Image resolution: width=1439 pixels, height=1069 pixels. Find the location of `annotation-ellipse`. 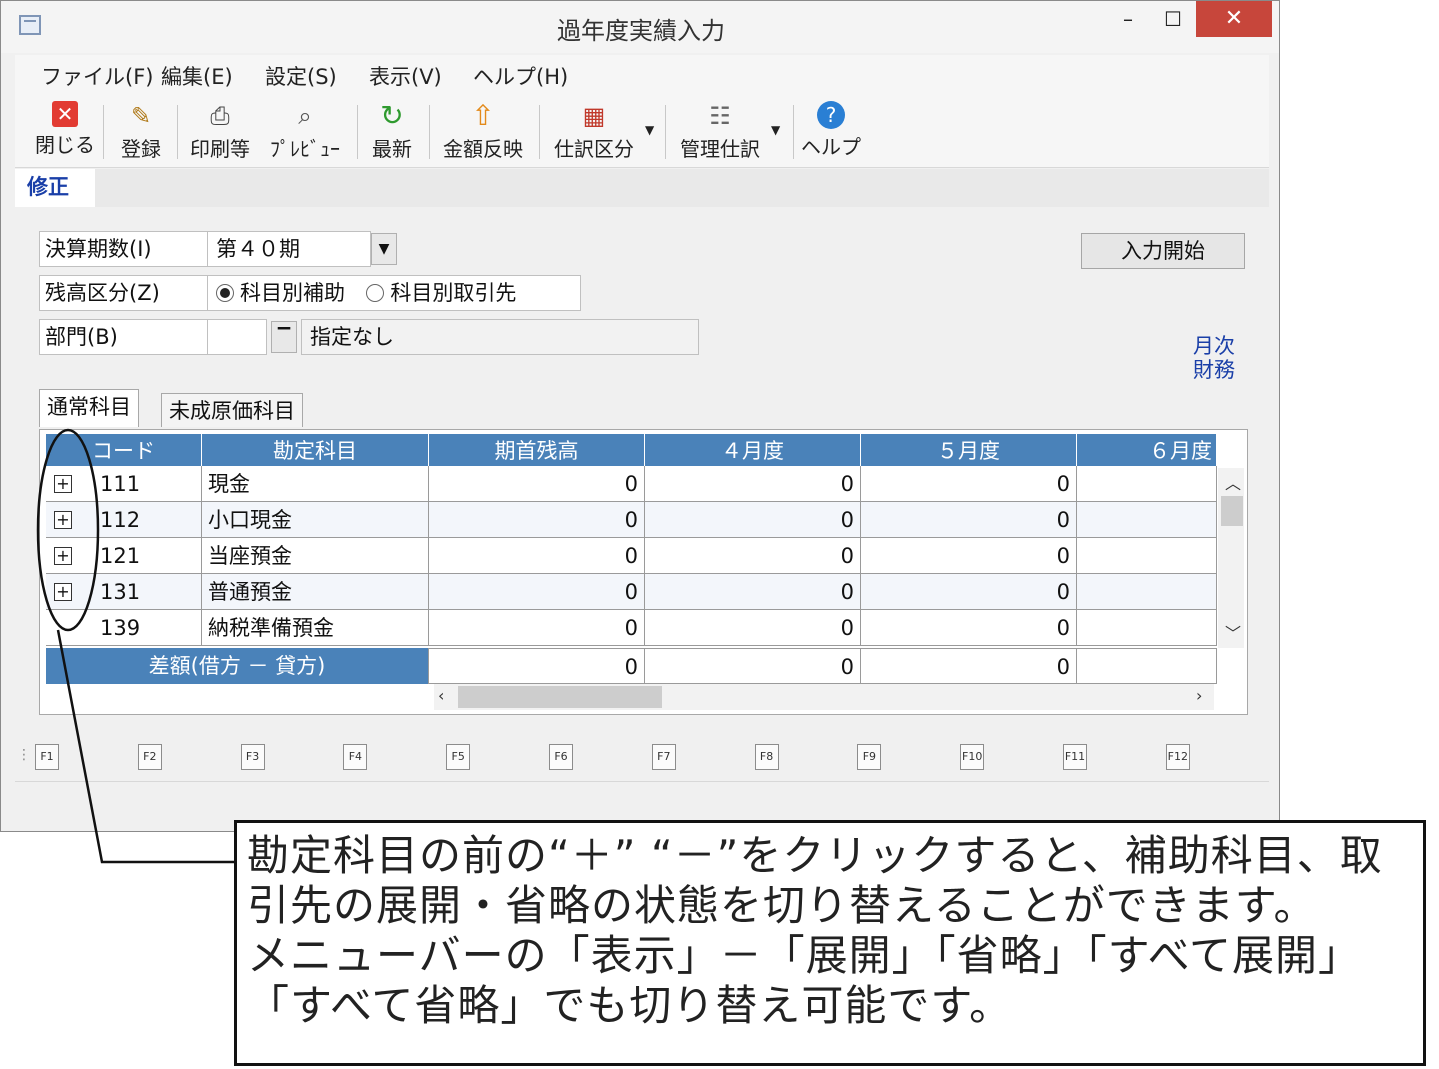

annotation-ellipse is located at coordinates (68, 530).